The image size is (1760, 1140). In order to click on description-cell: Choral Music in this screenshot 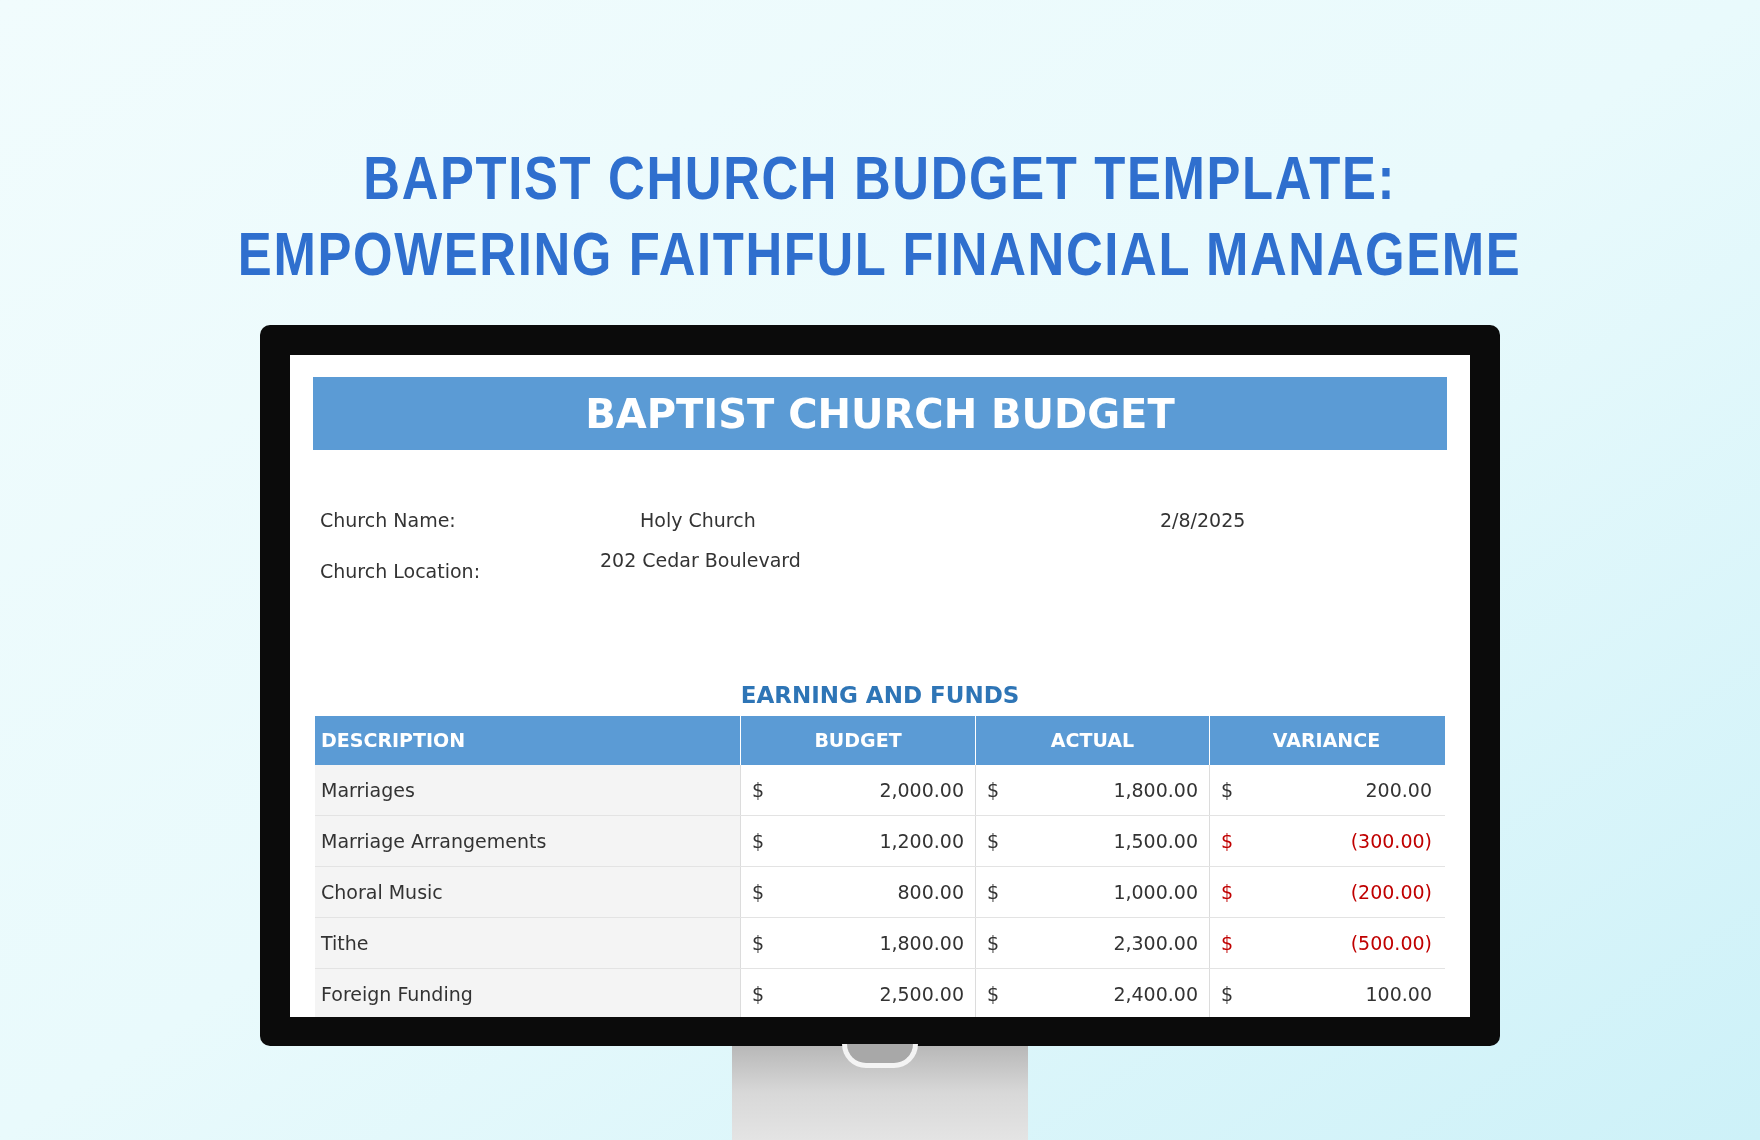, I will do `click(527, 892)`.